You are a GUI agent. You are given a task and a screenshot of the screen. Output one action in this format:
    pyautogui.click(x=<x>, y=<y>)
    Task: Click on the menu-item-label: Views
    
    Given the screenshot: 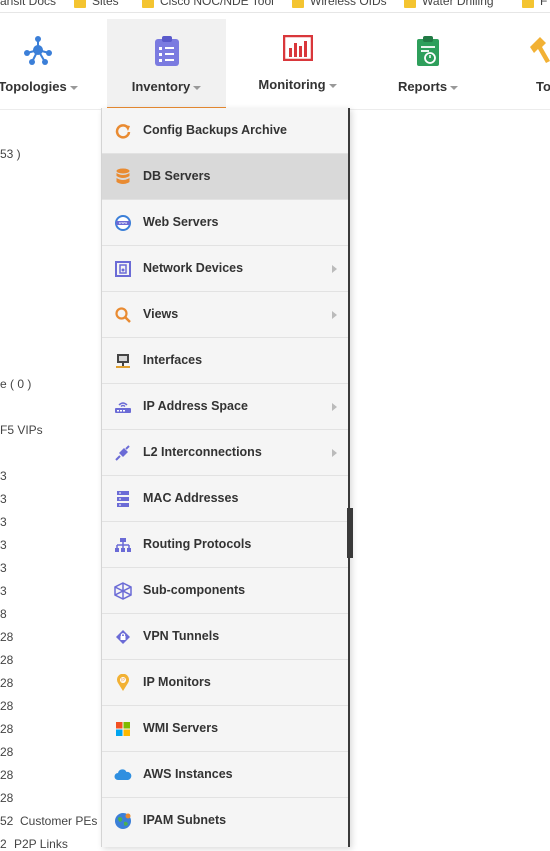 What is the action you would take?
    pyautogui.click(x=161, y=314)
    